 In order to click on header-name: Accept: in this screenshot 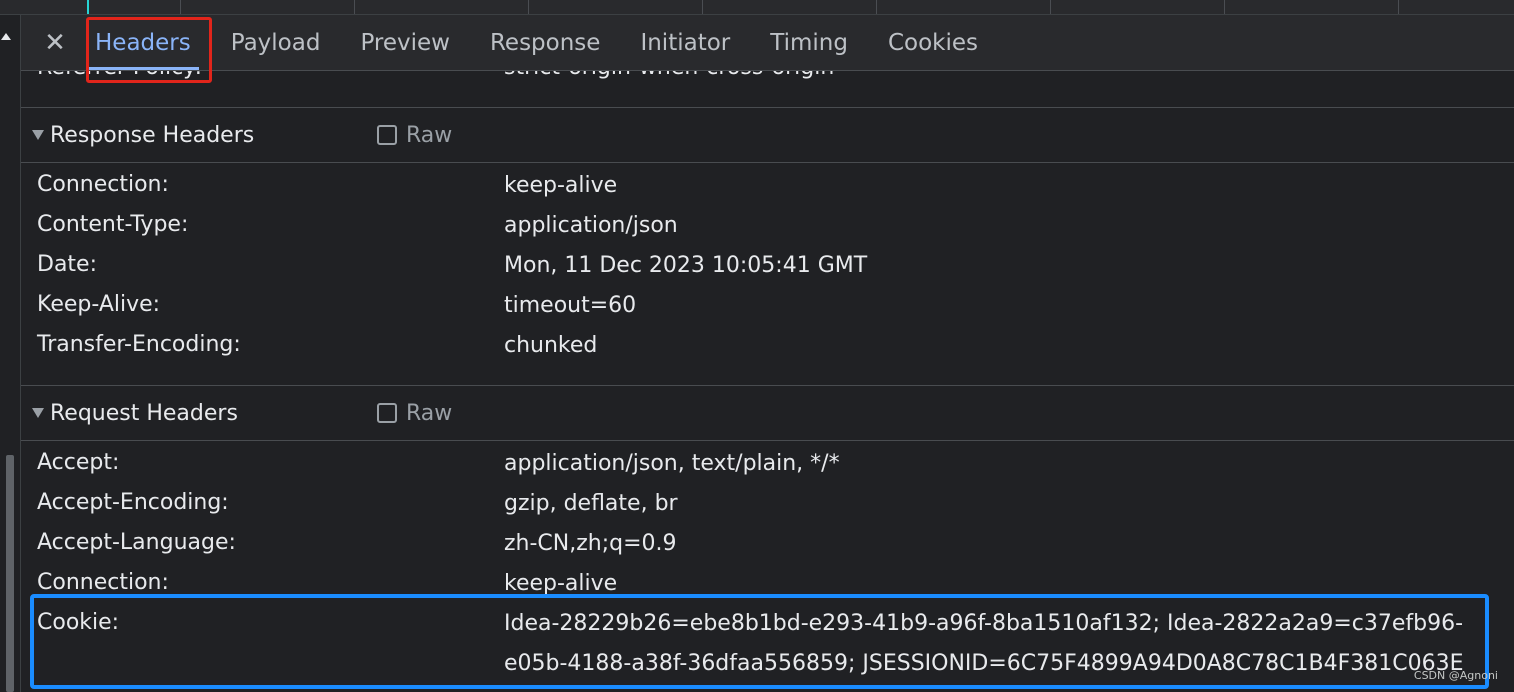, I will do `click(78, 462)`.